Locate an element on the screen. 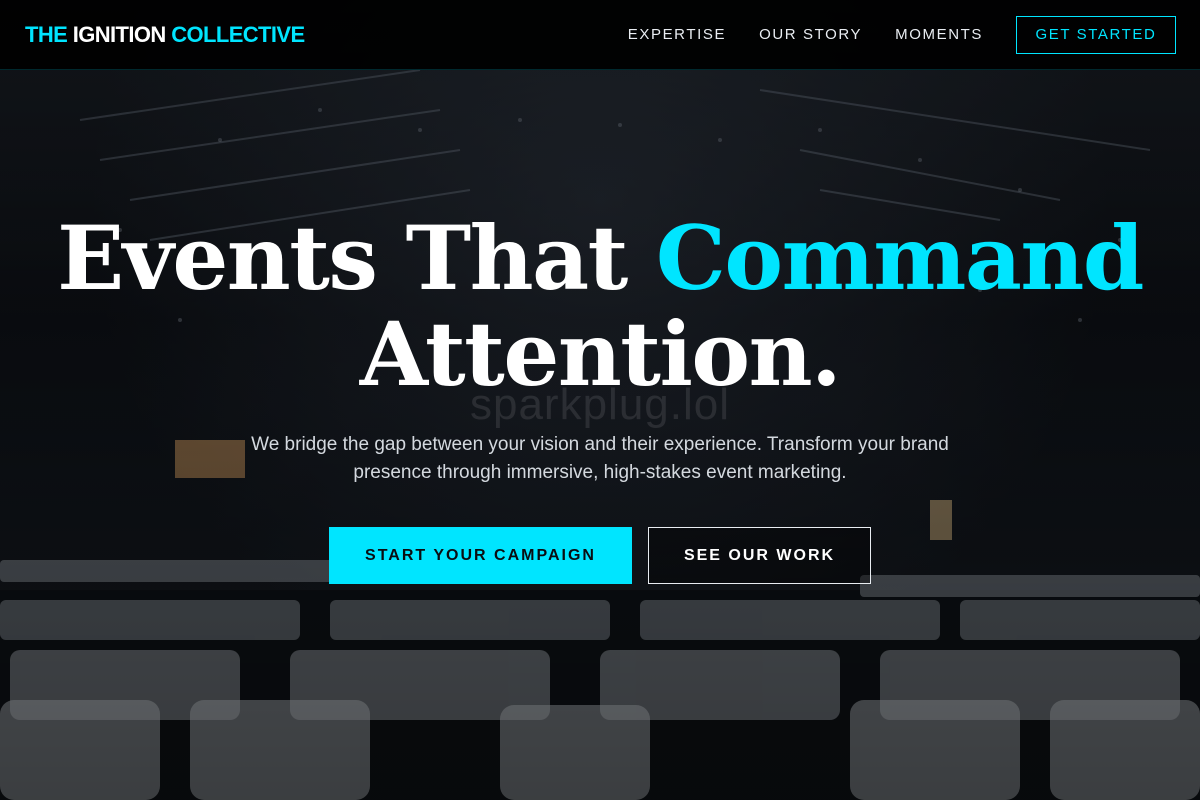 Image resolution: width=1200 pixels, height=800 pixels. logo-part-ignition: IGNITION is located at coordinates (119, 34).